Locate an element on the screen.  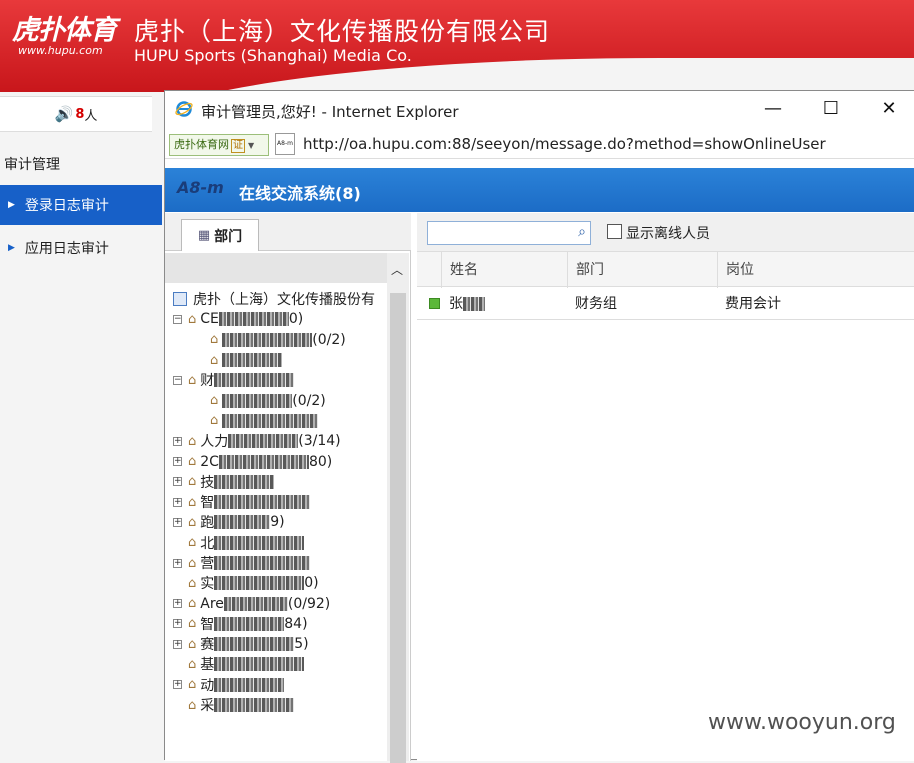
tree-node-label: Are is located at coordinates (212, 603).